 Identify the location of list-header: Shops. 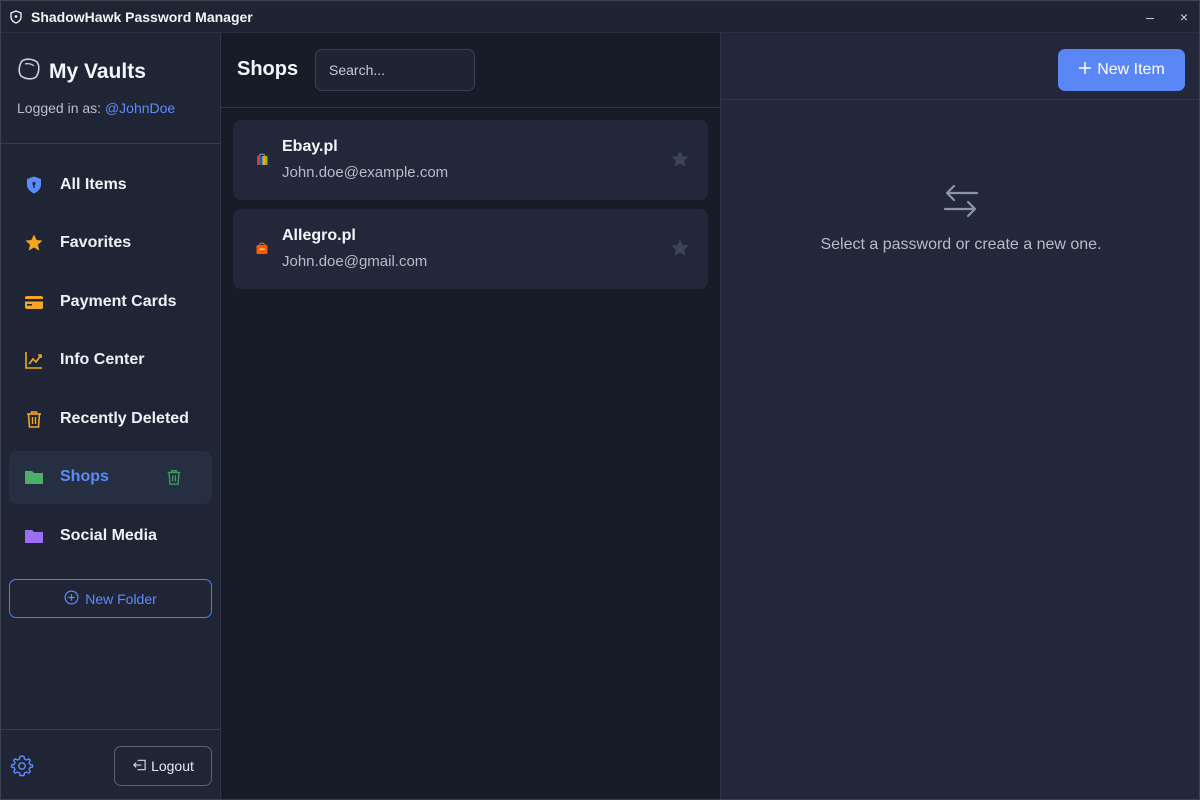
(471, 70).